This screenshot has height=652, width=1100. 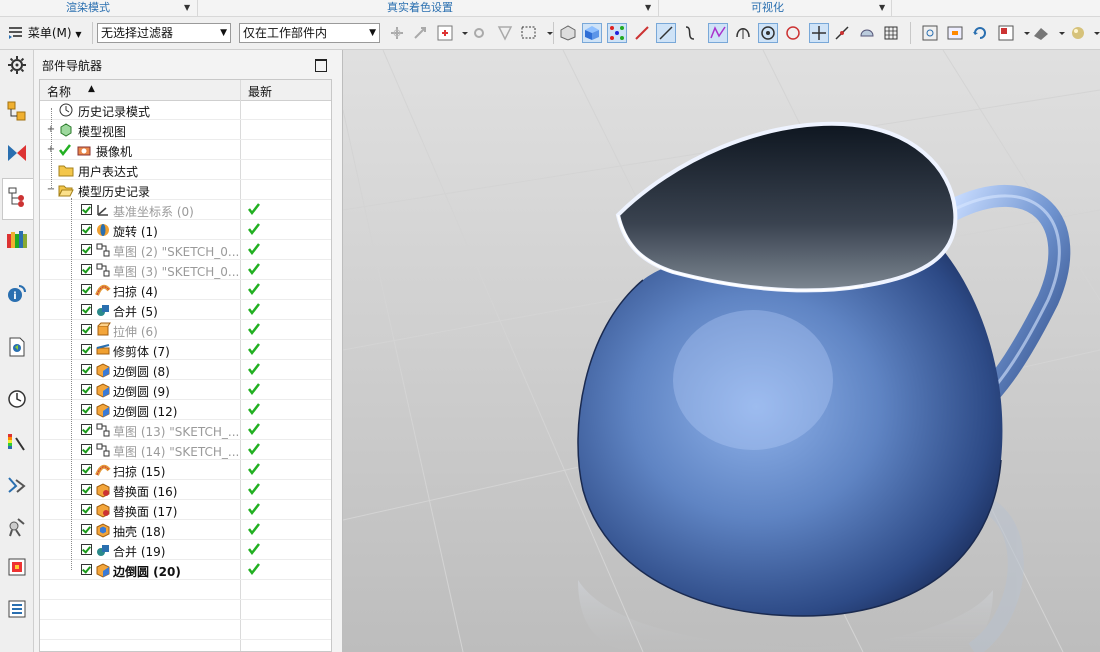 What do you see at coordinates (774, 8) in the screenshot?
I see `group-visualization: 可视化 ▼` at bounding box center [774, 8].